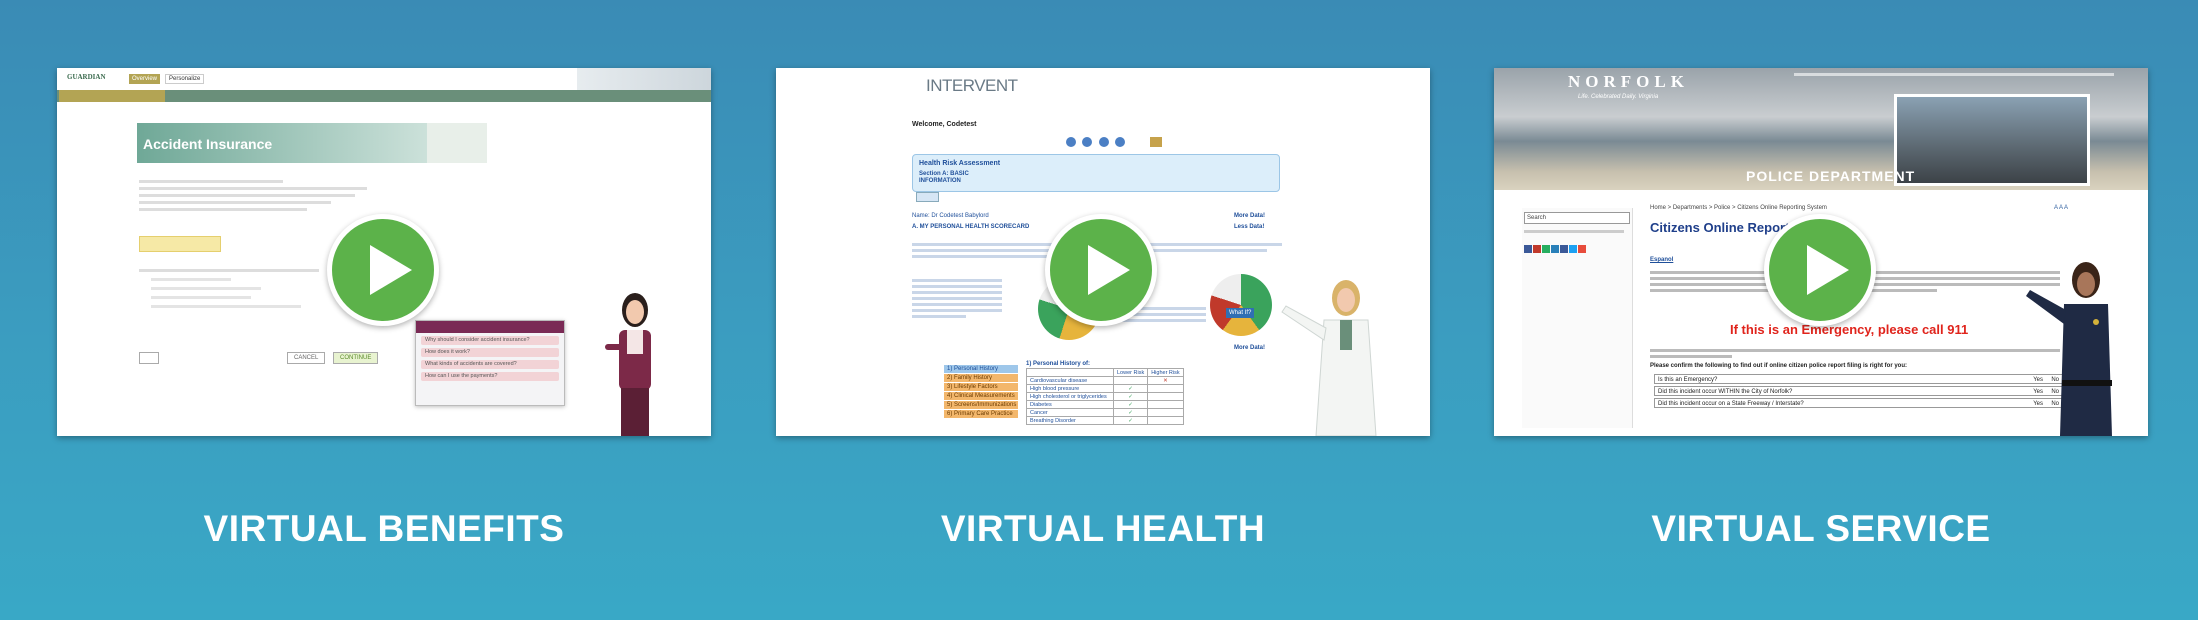 The width and height of the screenshot is (2198, 634). I want to click on text-size-icons: A A A, so click(2061, 208).